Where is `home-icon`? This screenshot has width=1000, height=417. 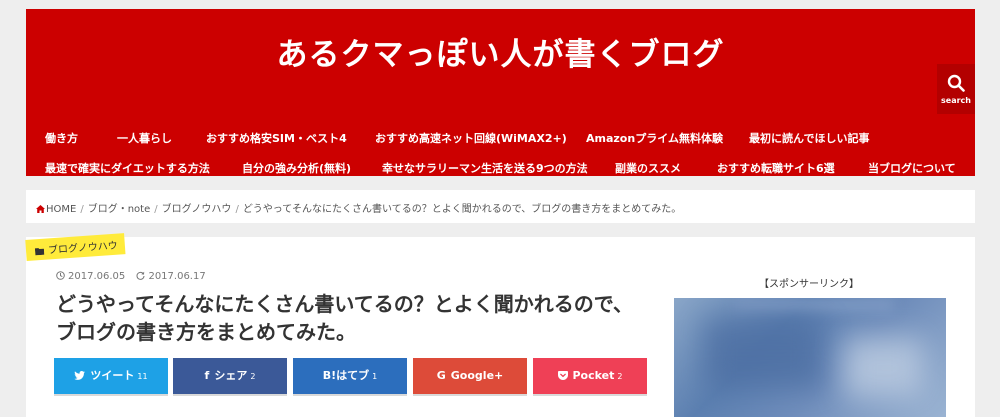 home-icon is located at coordinates (40, 209).